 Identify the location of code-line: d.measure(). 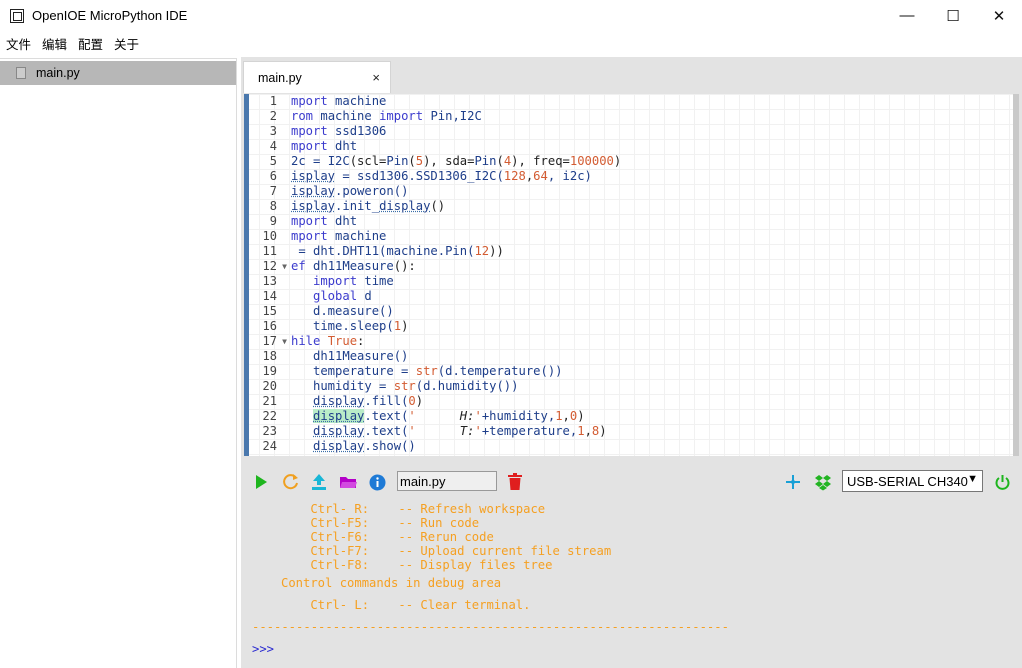
(651, 311).